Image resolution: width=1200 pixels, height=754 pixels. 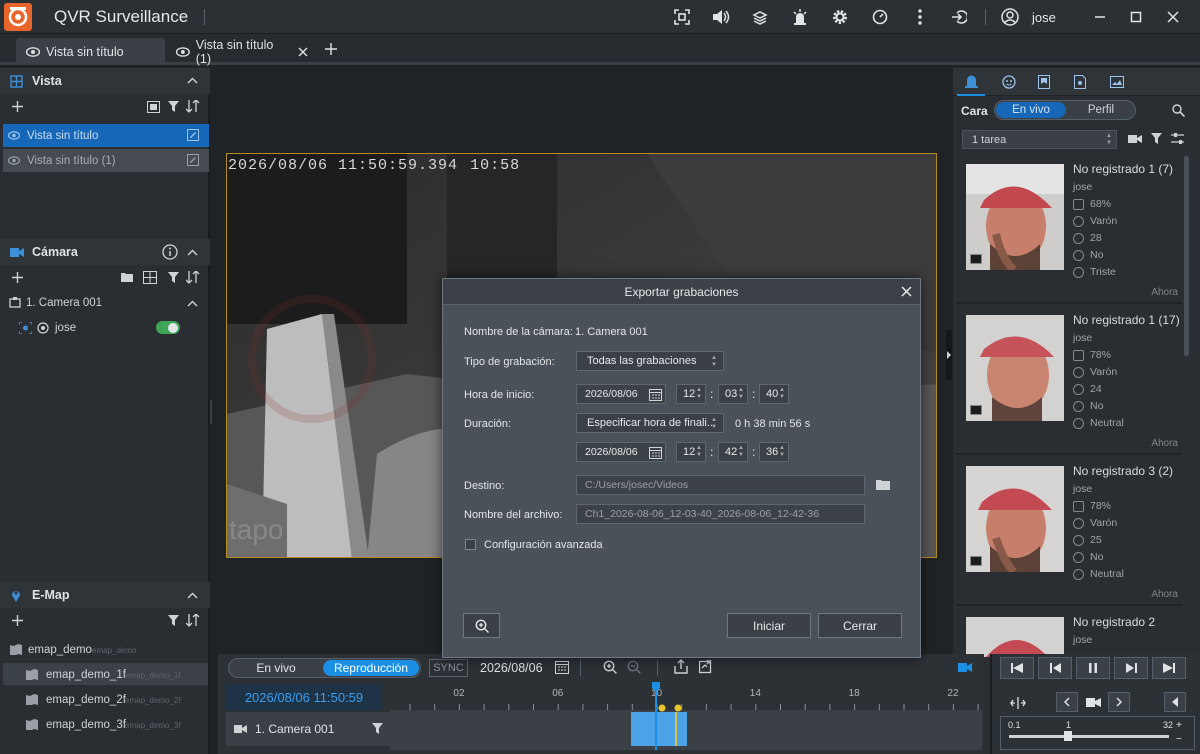 What do you see at coordinates (1010, 17) in the screenshot?
I see `user-avatar-icon` at bounding box center [1010, 17].